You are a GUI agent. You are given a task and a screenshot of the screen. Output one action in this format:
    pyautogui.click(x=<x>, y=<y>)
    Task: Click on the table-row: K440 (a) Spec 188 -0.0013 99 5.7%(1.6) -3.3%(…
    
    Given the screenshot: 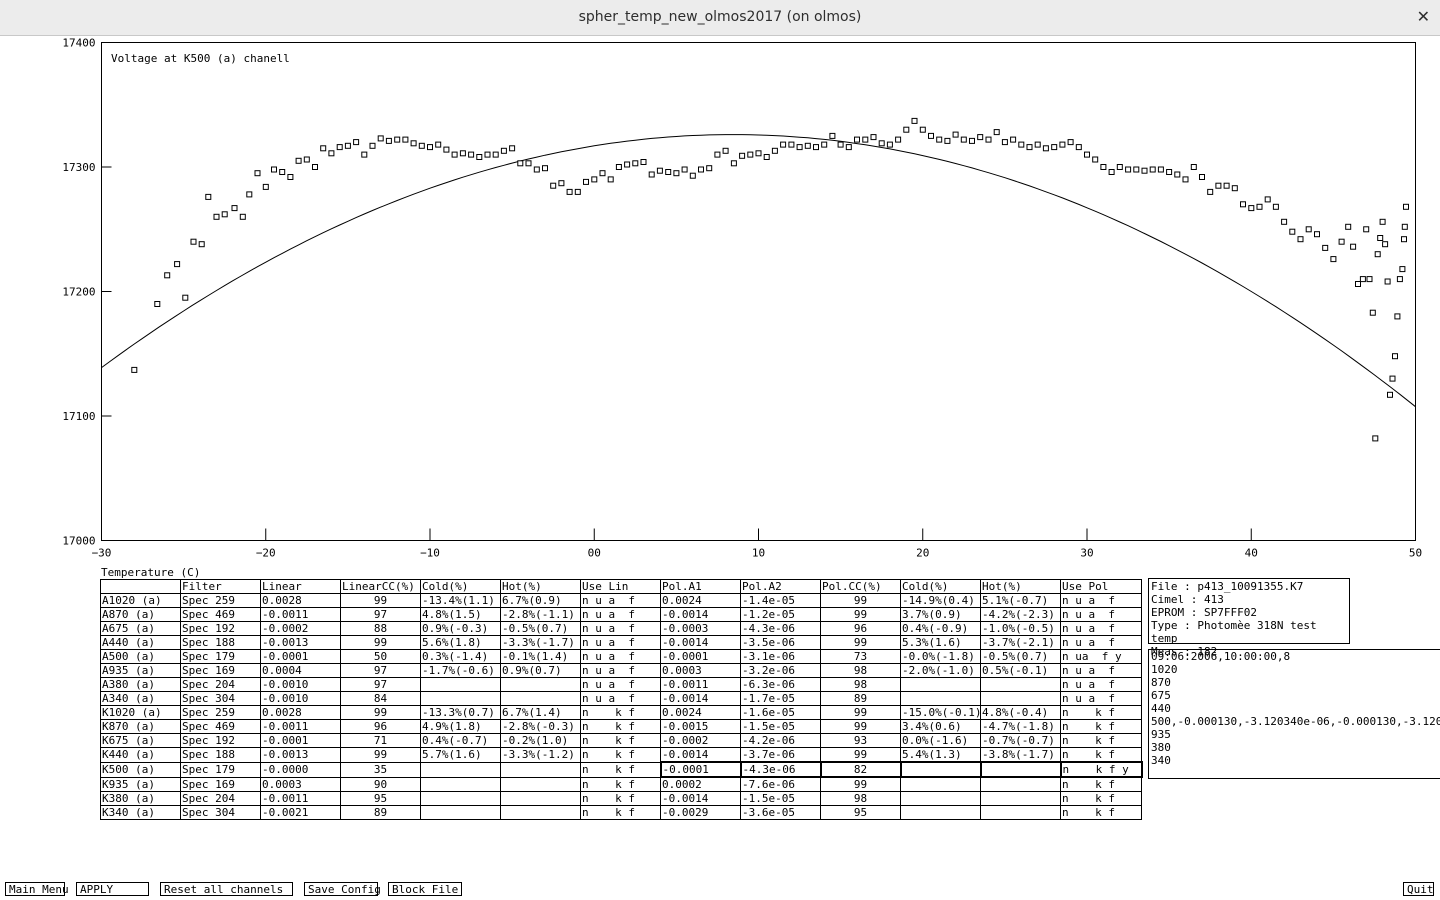 What is the action you would take?
    pyautogui.click(x=621, y=755)
    